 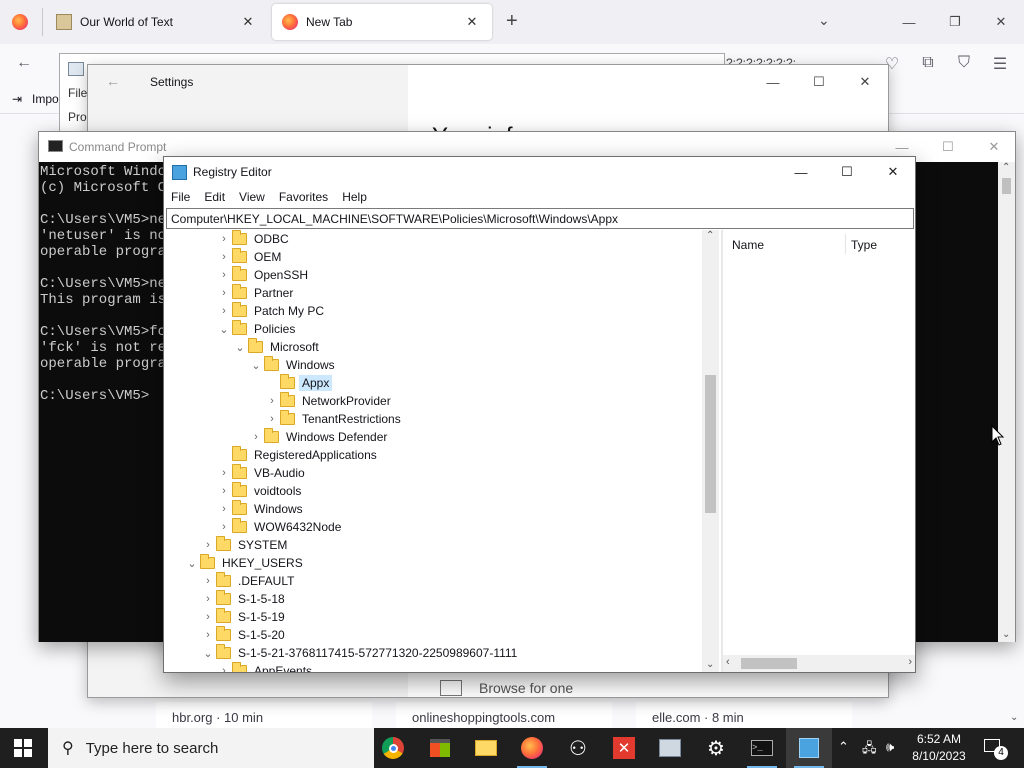 I want to click on restore-button: ❐, so click(x=955, y=22).